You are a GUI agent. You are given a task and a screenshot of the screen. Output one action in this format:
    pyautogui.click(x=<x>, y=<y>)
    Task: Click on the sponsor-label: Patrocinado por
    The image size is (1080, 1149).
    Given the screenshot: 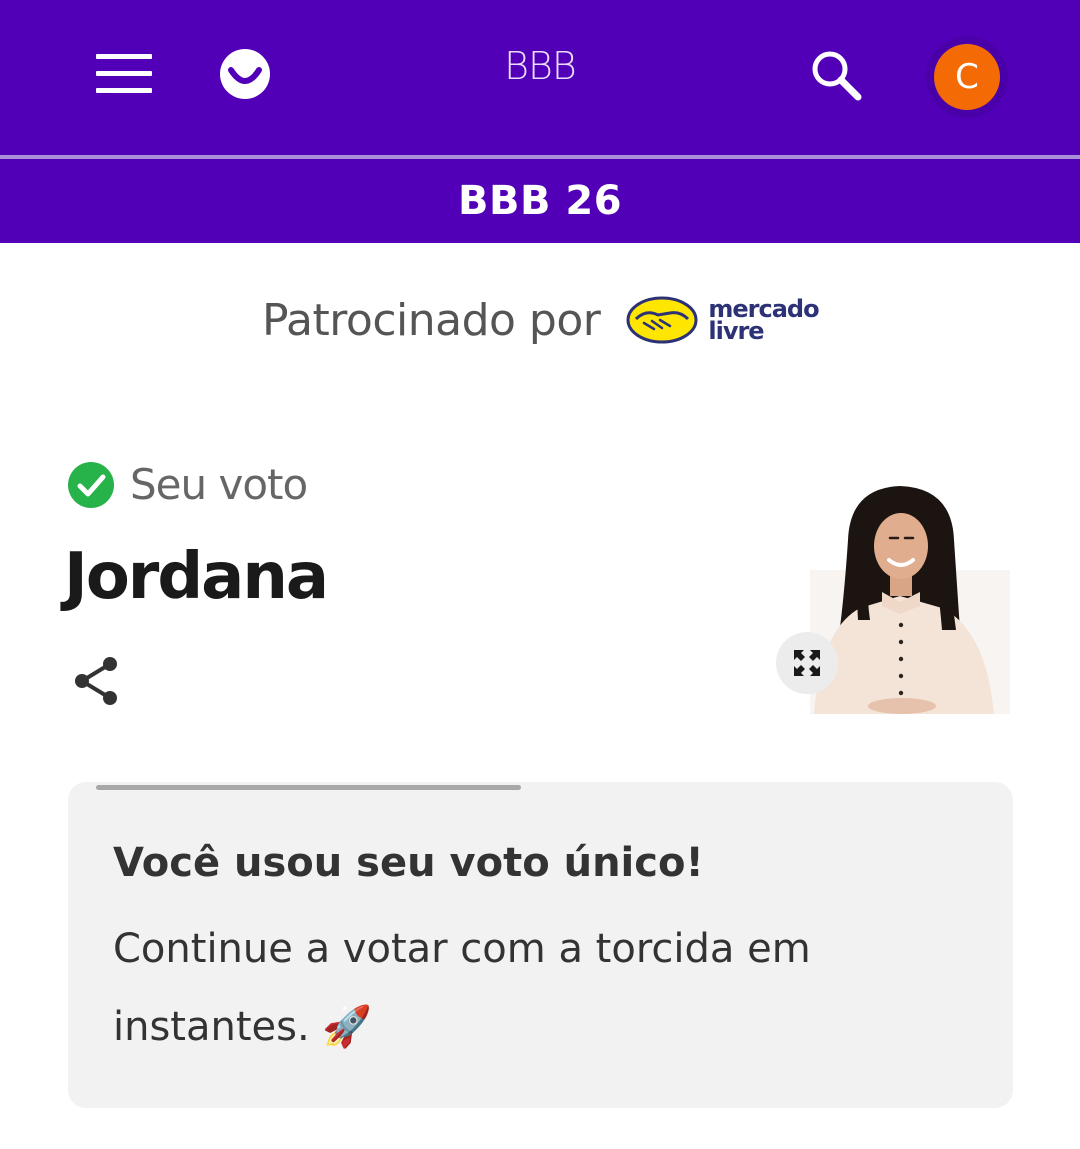 What is the action you would take?
    pyautogui.click(x=431, y=320)
    